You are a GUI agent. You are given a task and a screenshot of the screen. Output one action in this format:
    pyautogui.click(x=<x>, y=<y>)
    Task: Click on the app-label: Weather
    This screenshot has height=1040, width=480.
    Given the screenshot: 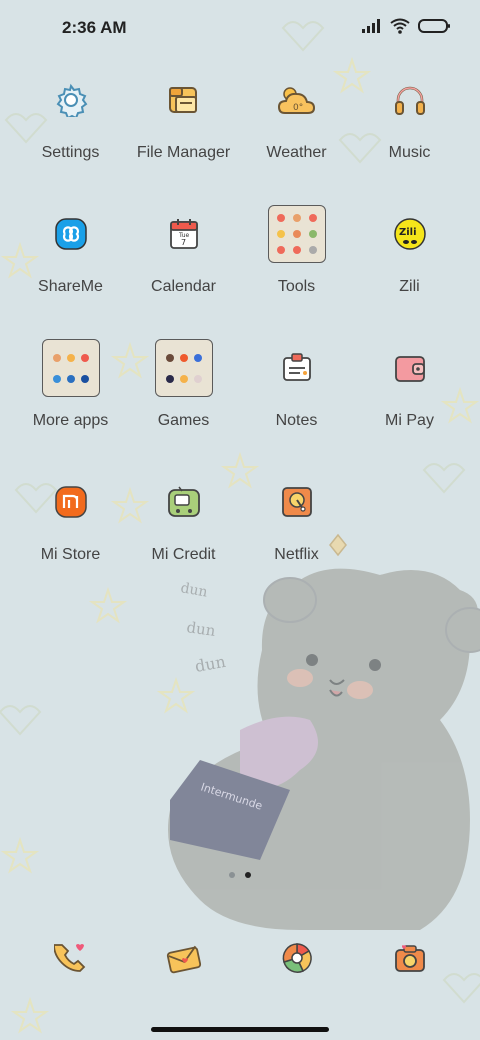 What is the action you would take?
    pyautogui.click(x=296, y=152)
    